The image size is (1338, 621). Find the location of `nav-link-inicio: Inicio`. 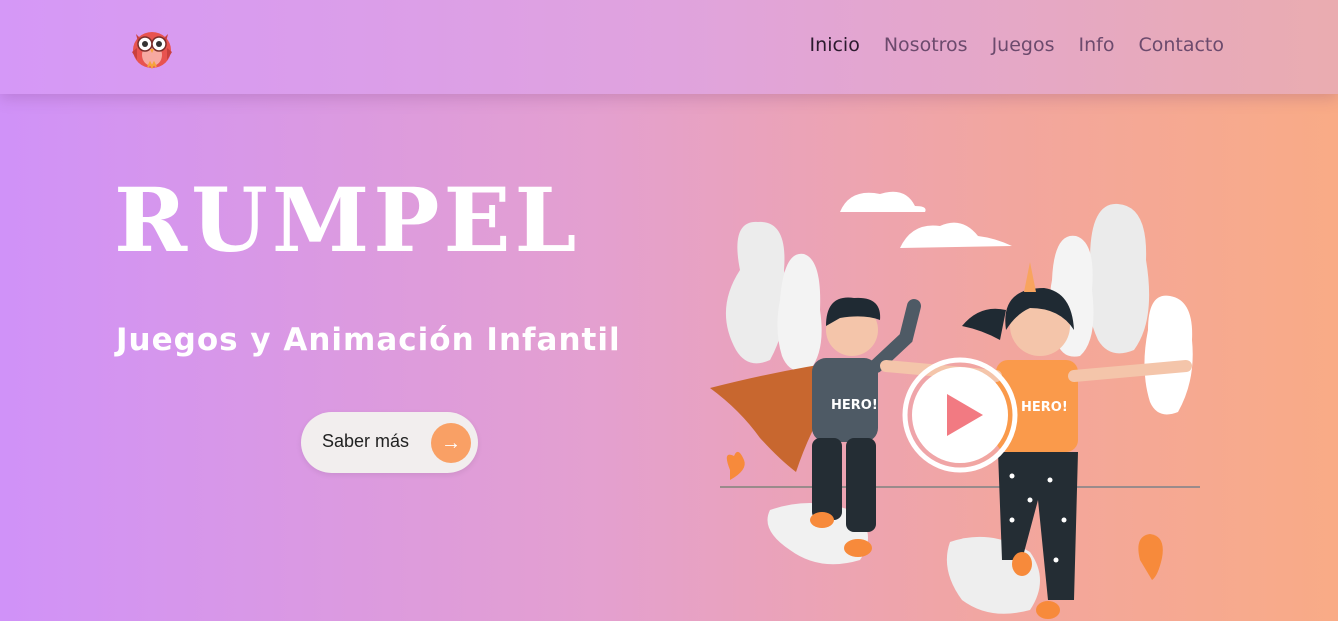

nav-link-inicio: Inicio is located at coordinates (835, 45).